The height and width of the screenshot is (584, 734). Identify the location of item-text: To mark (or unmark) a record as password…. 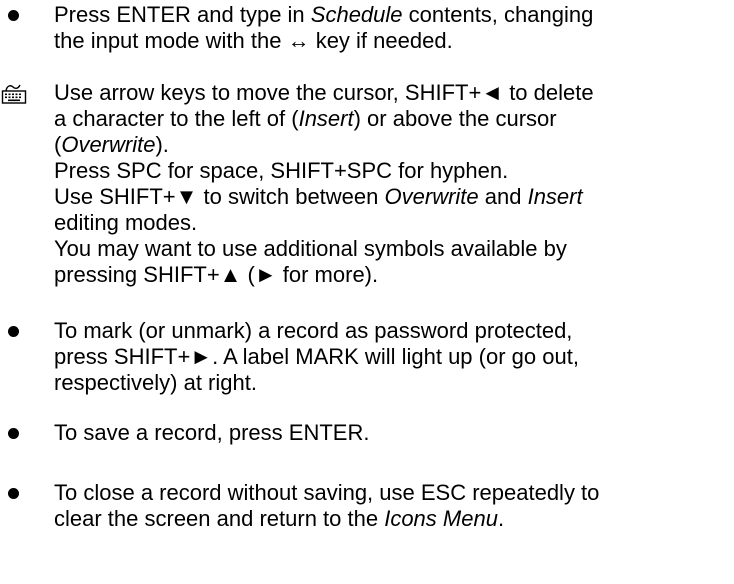
(389, 357).